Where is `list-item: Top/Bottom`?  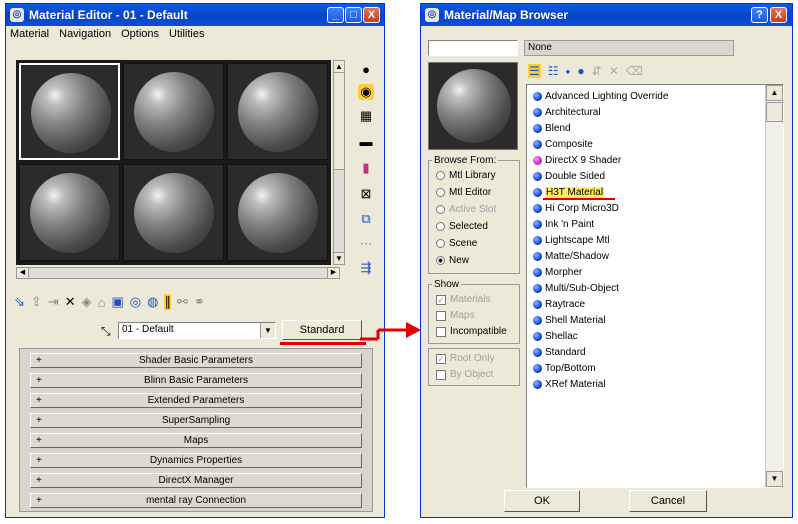
list-item: Top/Bottom is located at coordinates (564, 368).